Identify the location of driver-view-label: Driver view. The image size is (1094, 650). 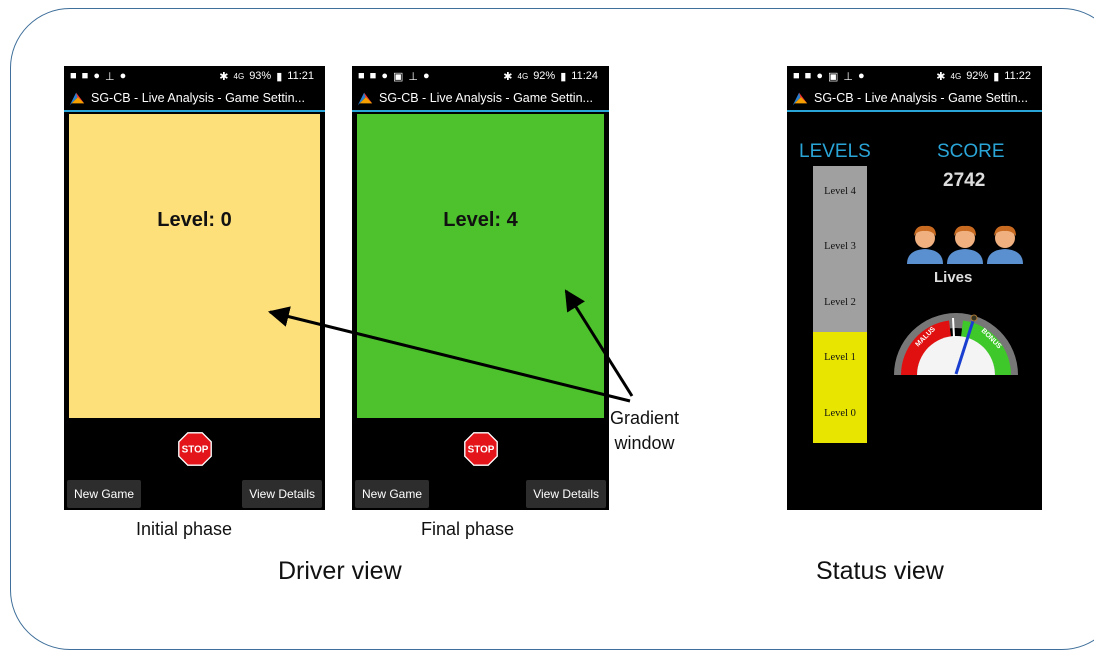
(340, 571).